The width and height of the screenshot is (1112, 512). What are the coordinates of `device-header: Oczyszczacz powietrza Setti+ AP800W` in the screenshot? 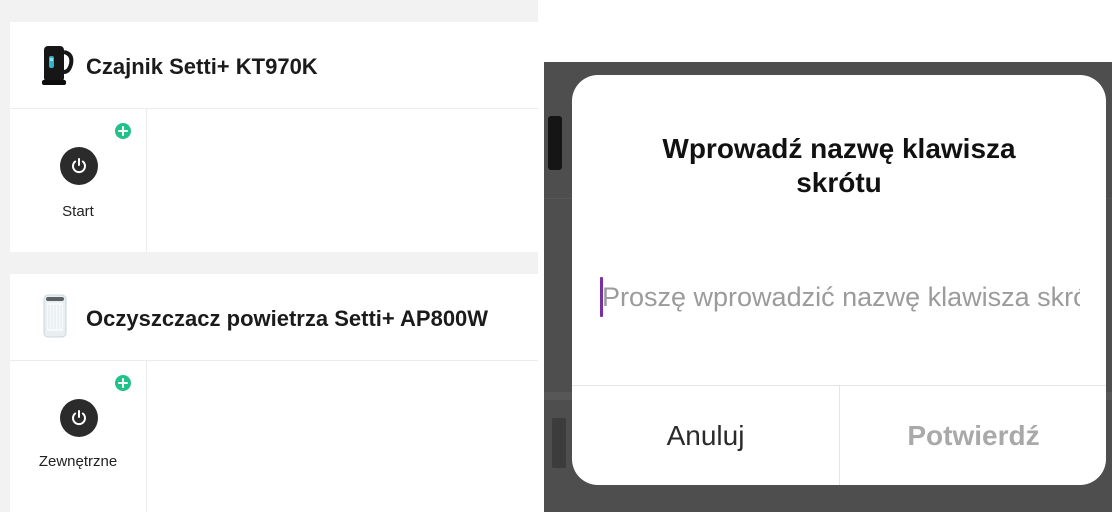 It's located at (274, 317).